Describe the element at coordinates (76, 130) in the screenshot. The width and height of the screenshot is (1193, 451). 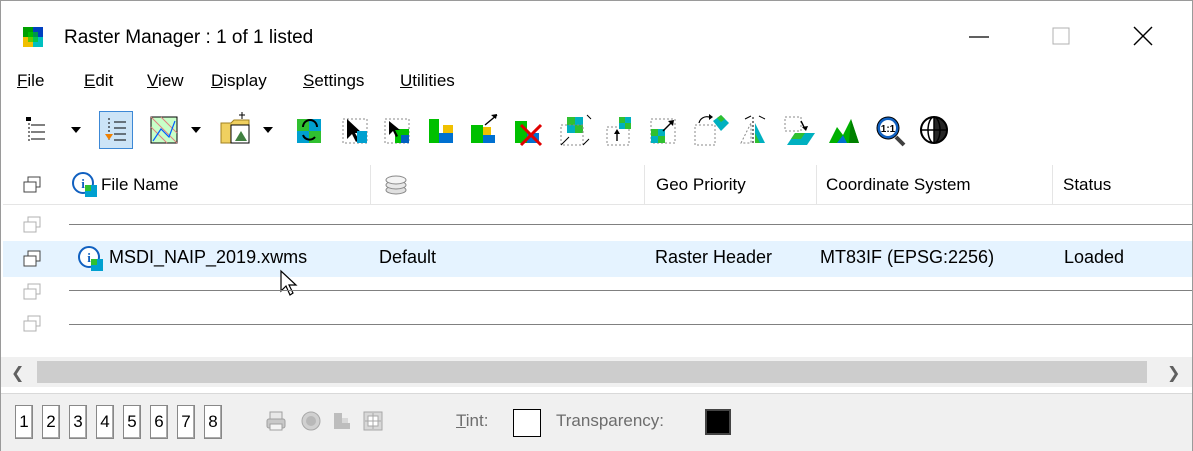
I see `tree-view-dropdown-arrow` at that location.